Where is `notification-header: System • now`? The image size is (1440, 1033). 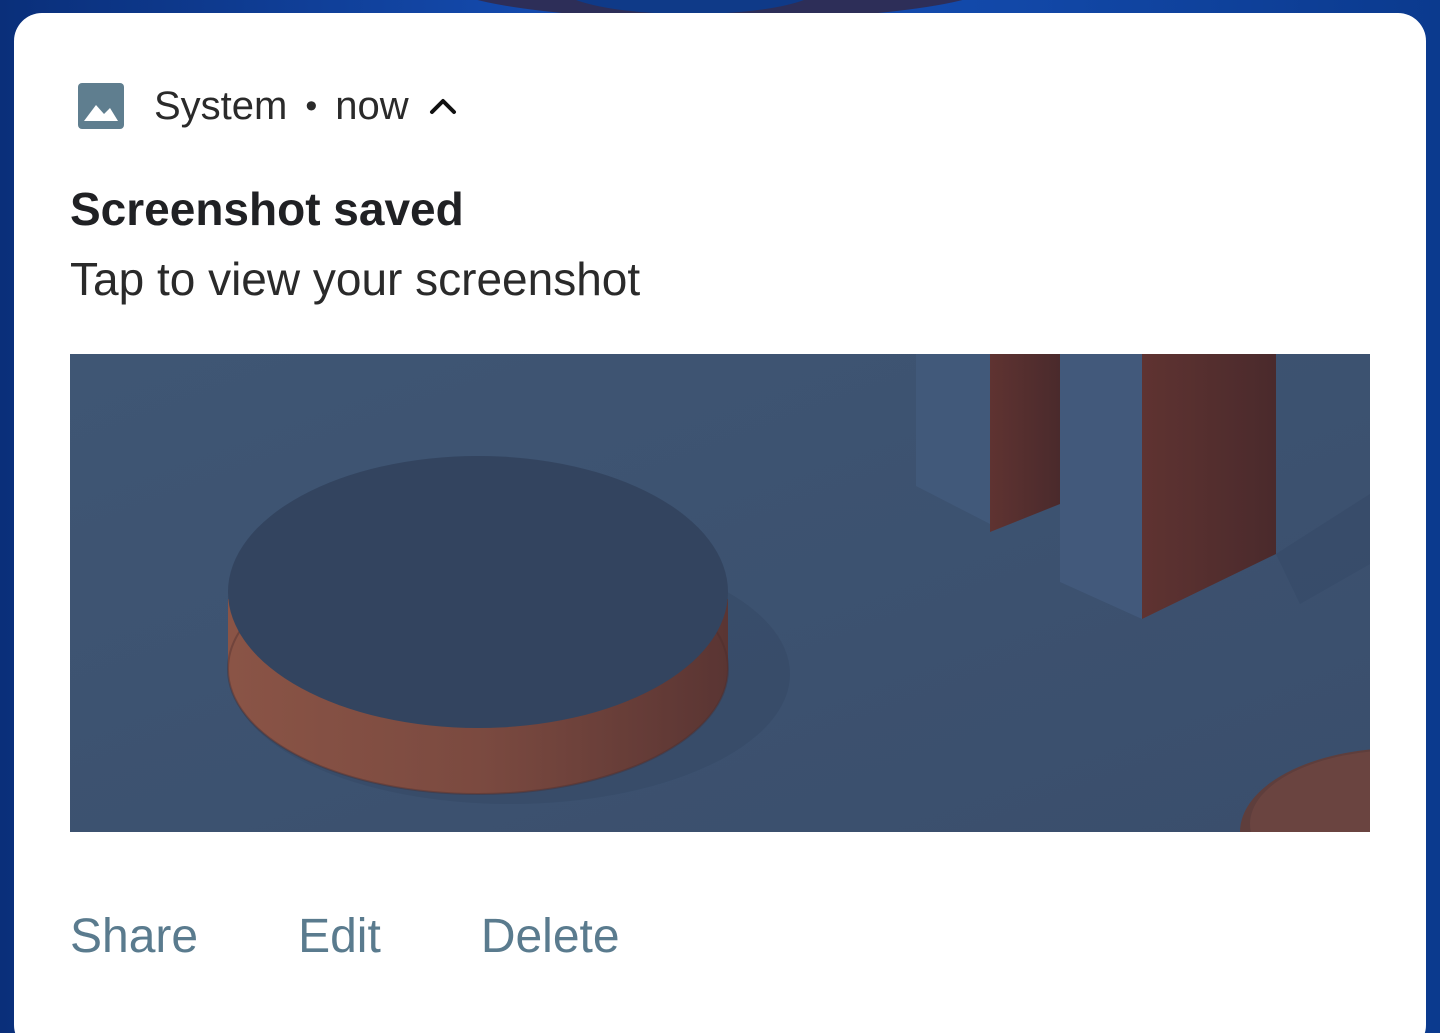 notification-header: System • now is located at coordinates (269, 106).